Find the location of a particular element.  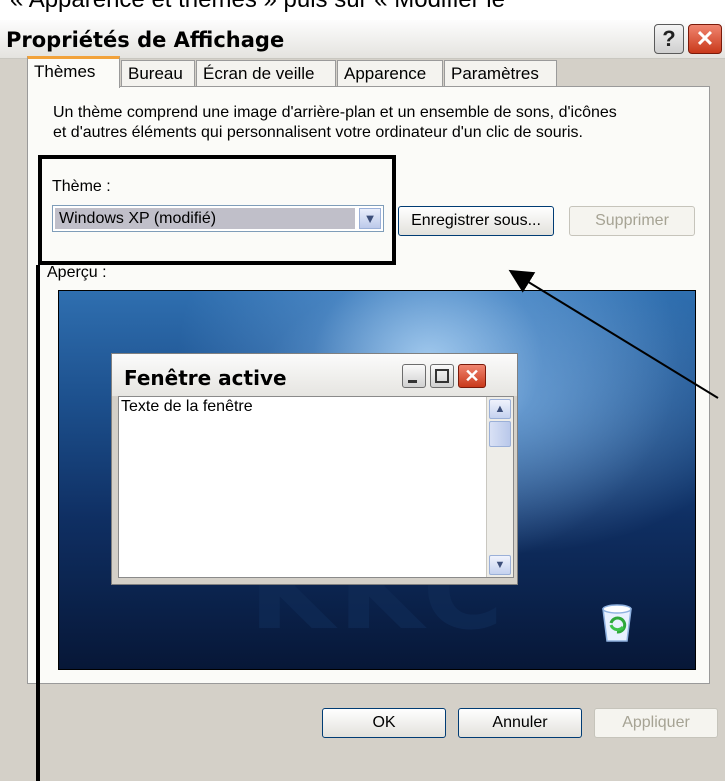

dialog-titlebar: Propriétés de Affichage ? ✕ is located at coordinates (362, 39).